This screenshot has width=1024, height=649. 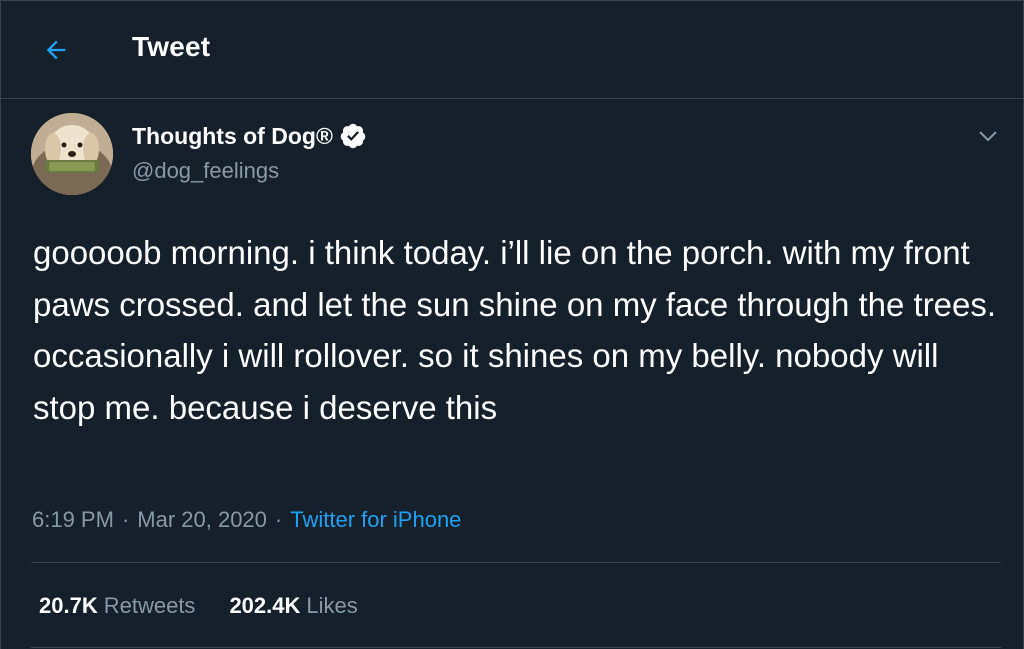 I want to click on tweet-time: 6:19 PM, so click(x=73, y=520).